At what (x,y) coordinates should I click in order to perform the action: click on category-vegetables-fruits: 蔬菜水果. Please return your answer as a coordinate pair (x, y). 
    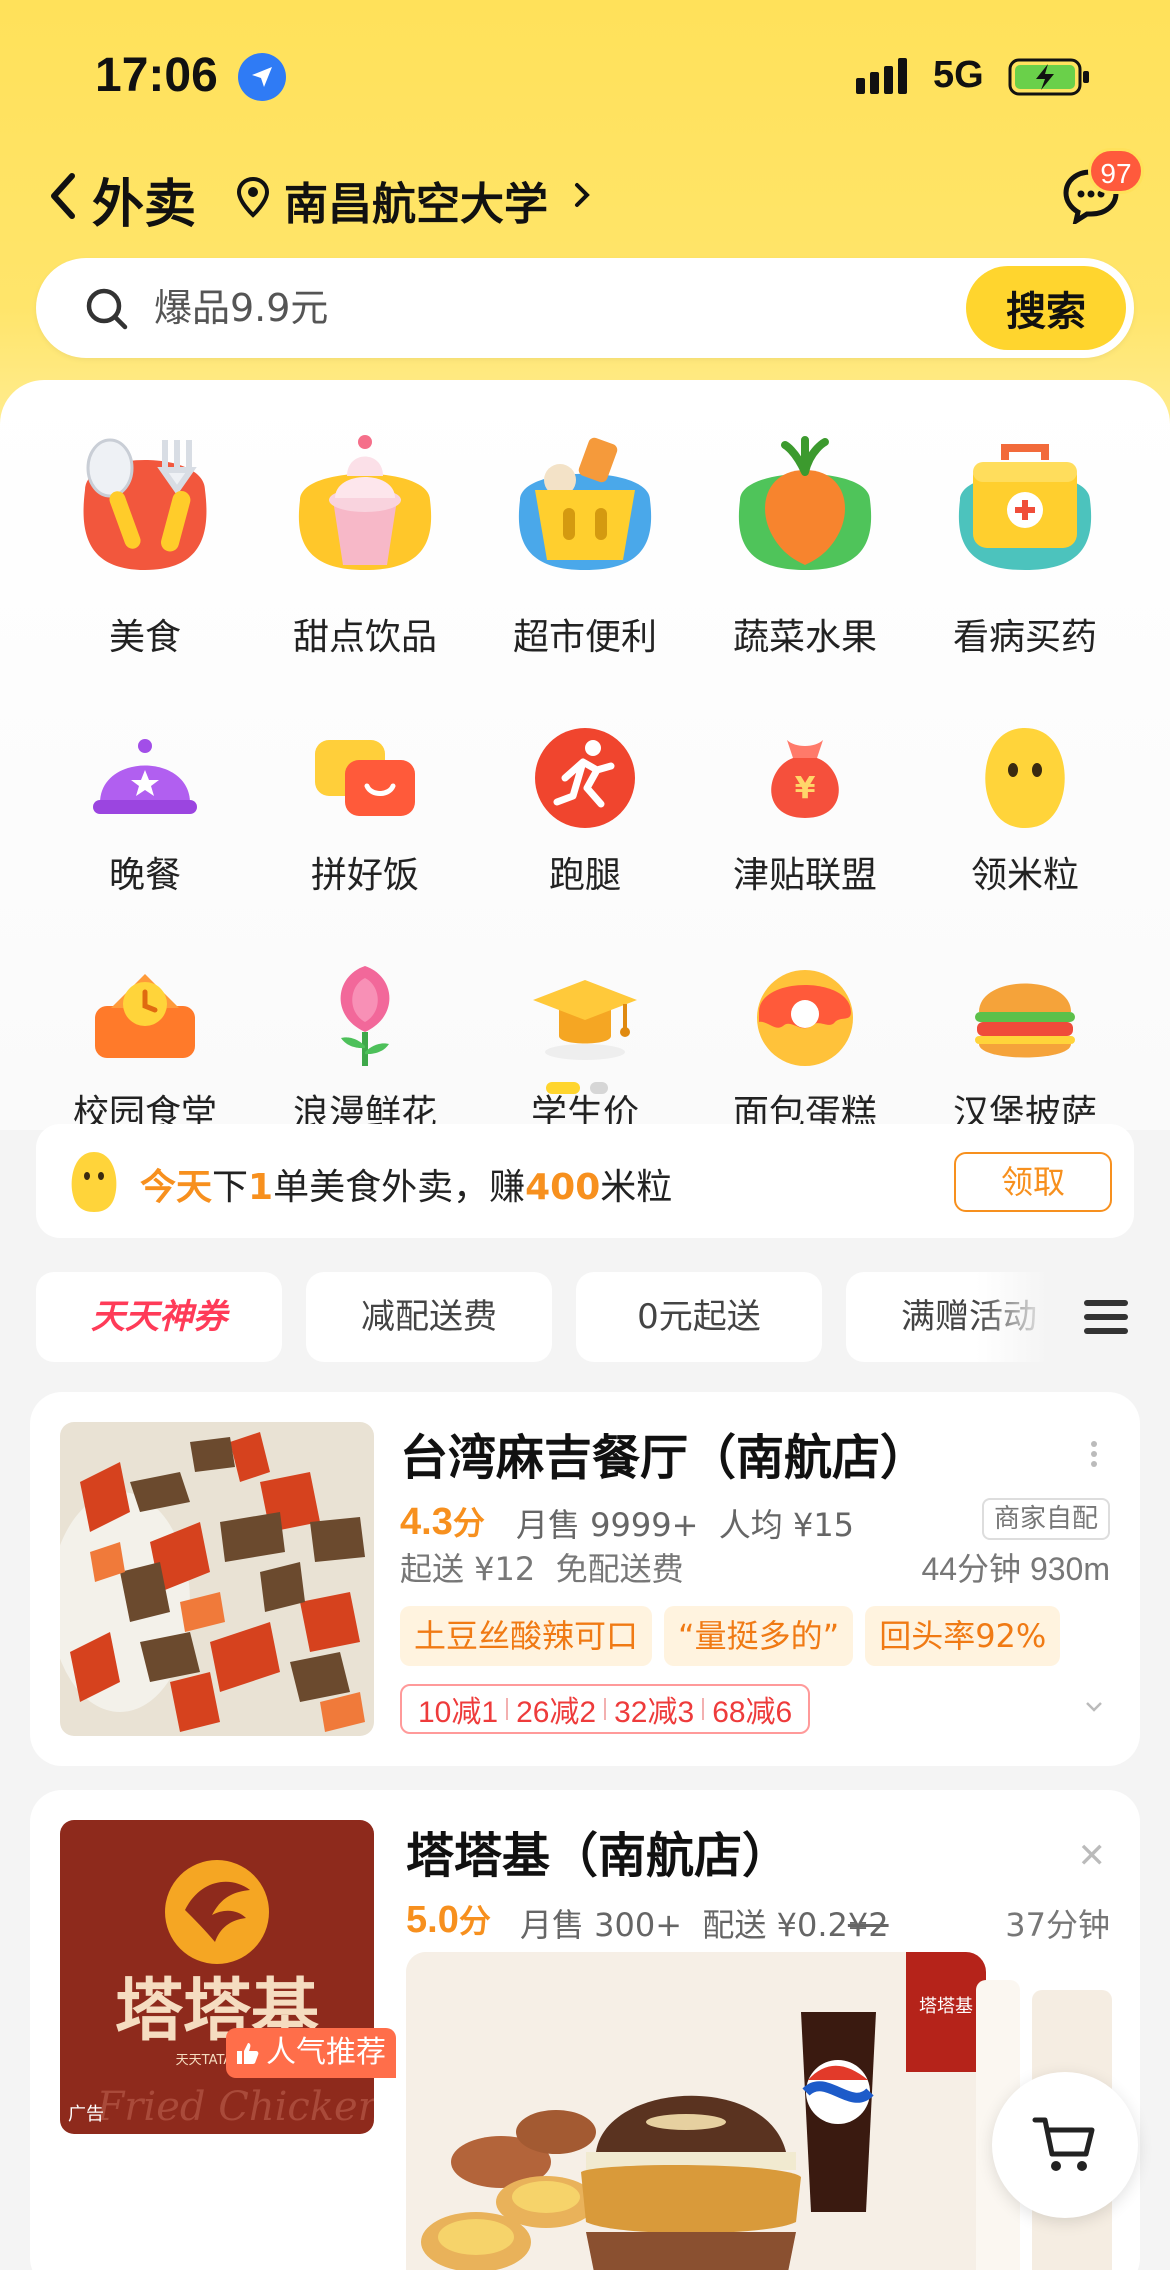
    Looking at the image, I should click on (805, 540).